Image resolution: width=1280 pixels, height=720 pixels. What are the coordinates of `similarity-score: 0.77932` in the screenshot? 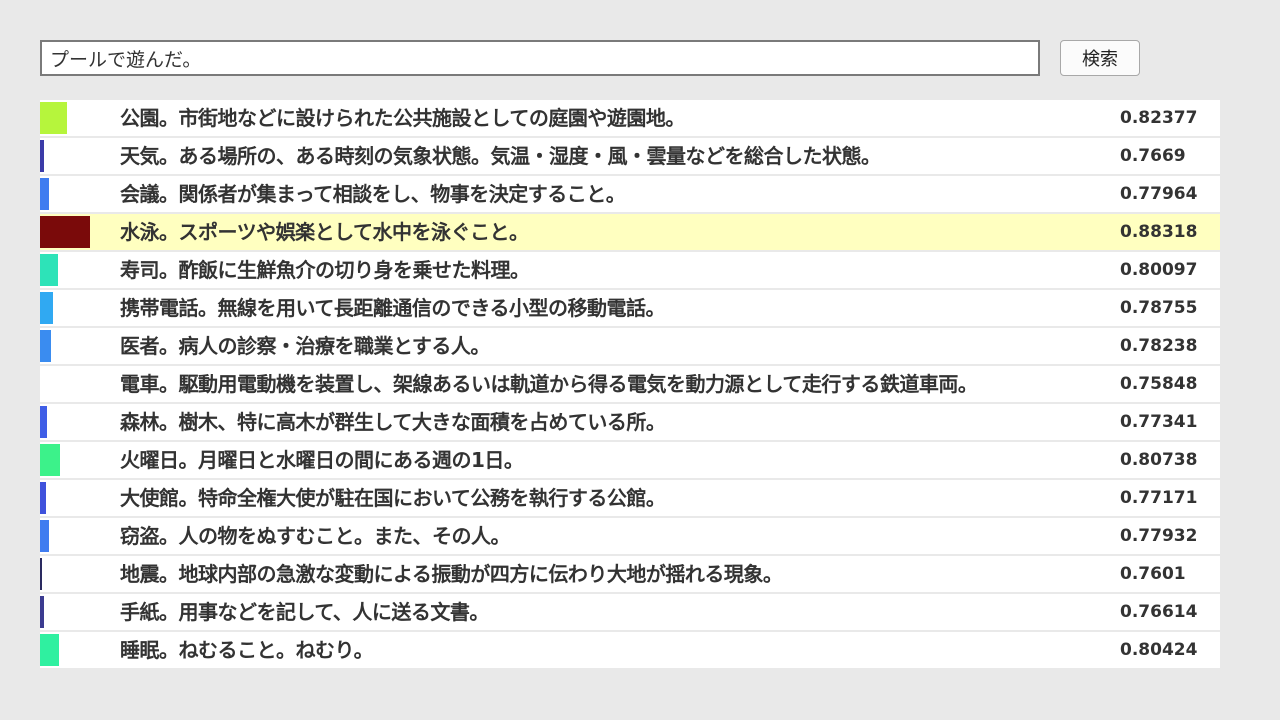 It's located at (1159, 536).